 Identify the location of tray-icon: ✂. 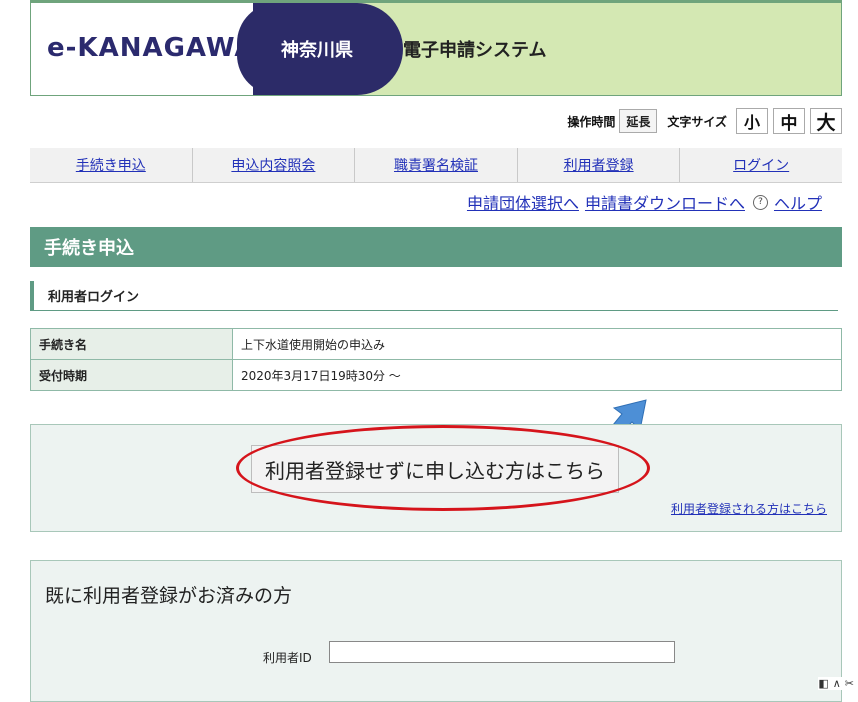
(849, 683).